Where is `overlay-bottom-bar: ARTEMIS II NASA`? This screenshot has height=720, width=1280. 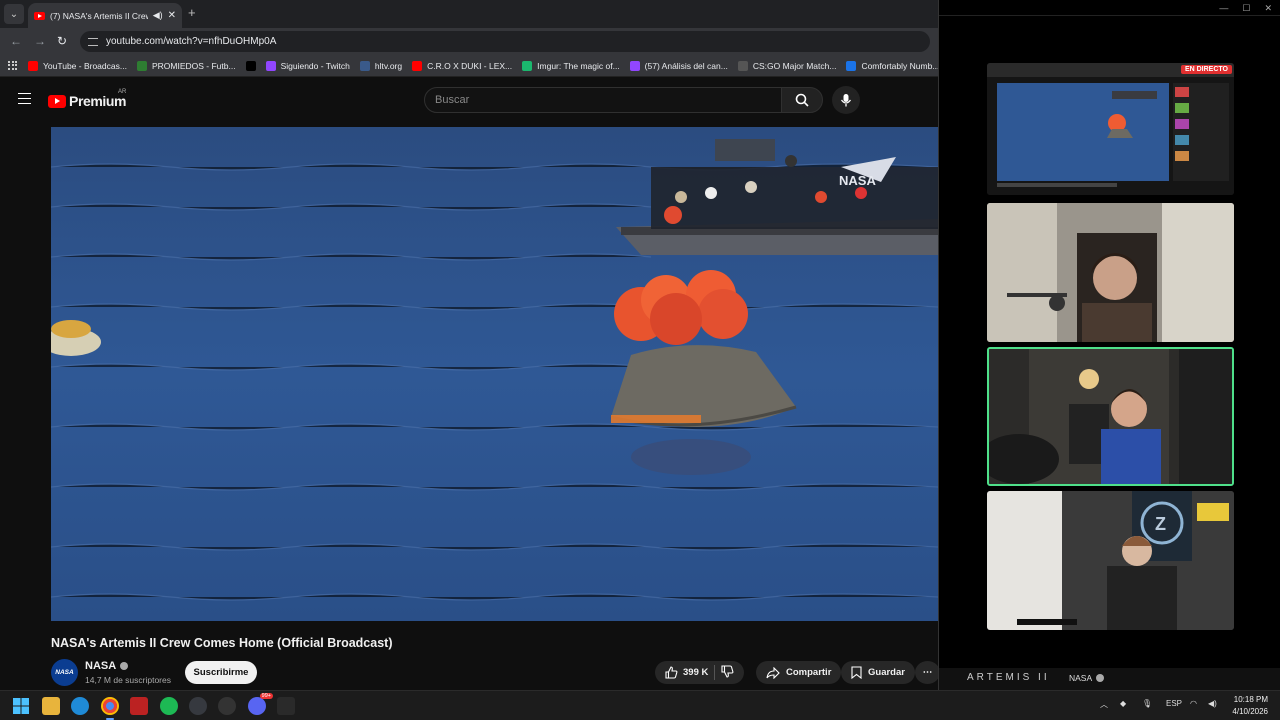 overlay-bottom-bar: ARTEMIS II NASA is located at coordinates (1109, 679).